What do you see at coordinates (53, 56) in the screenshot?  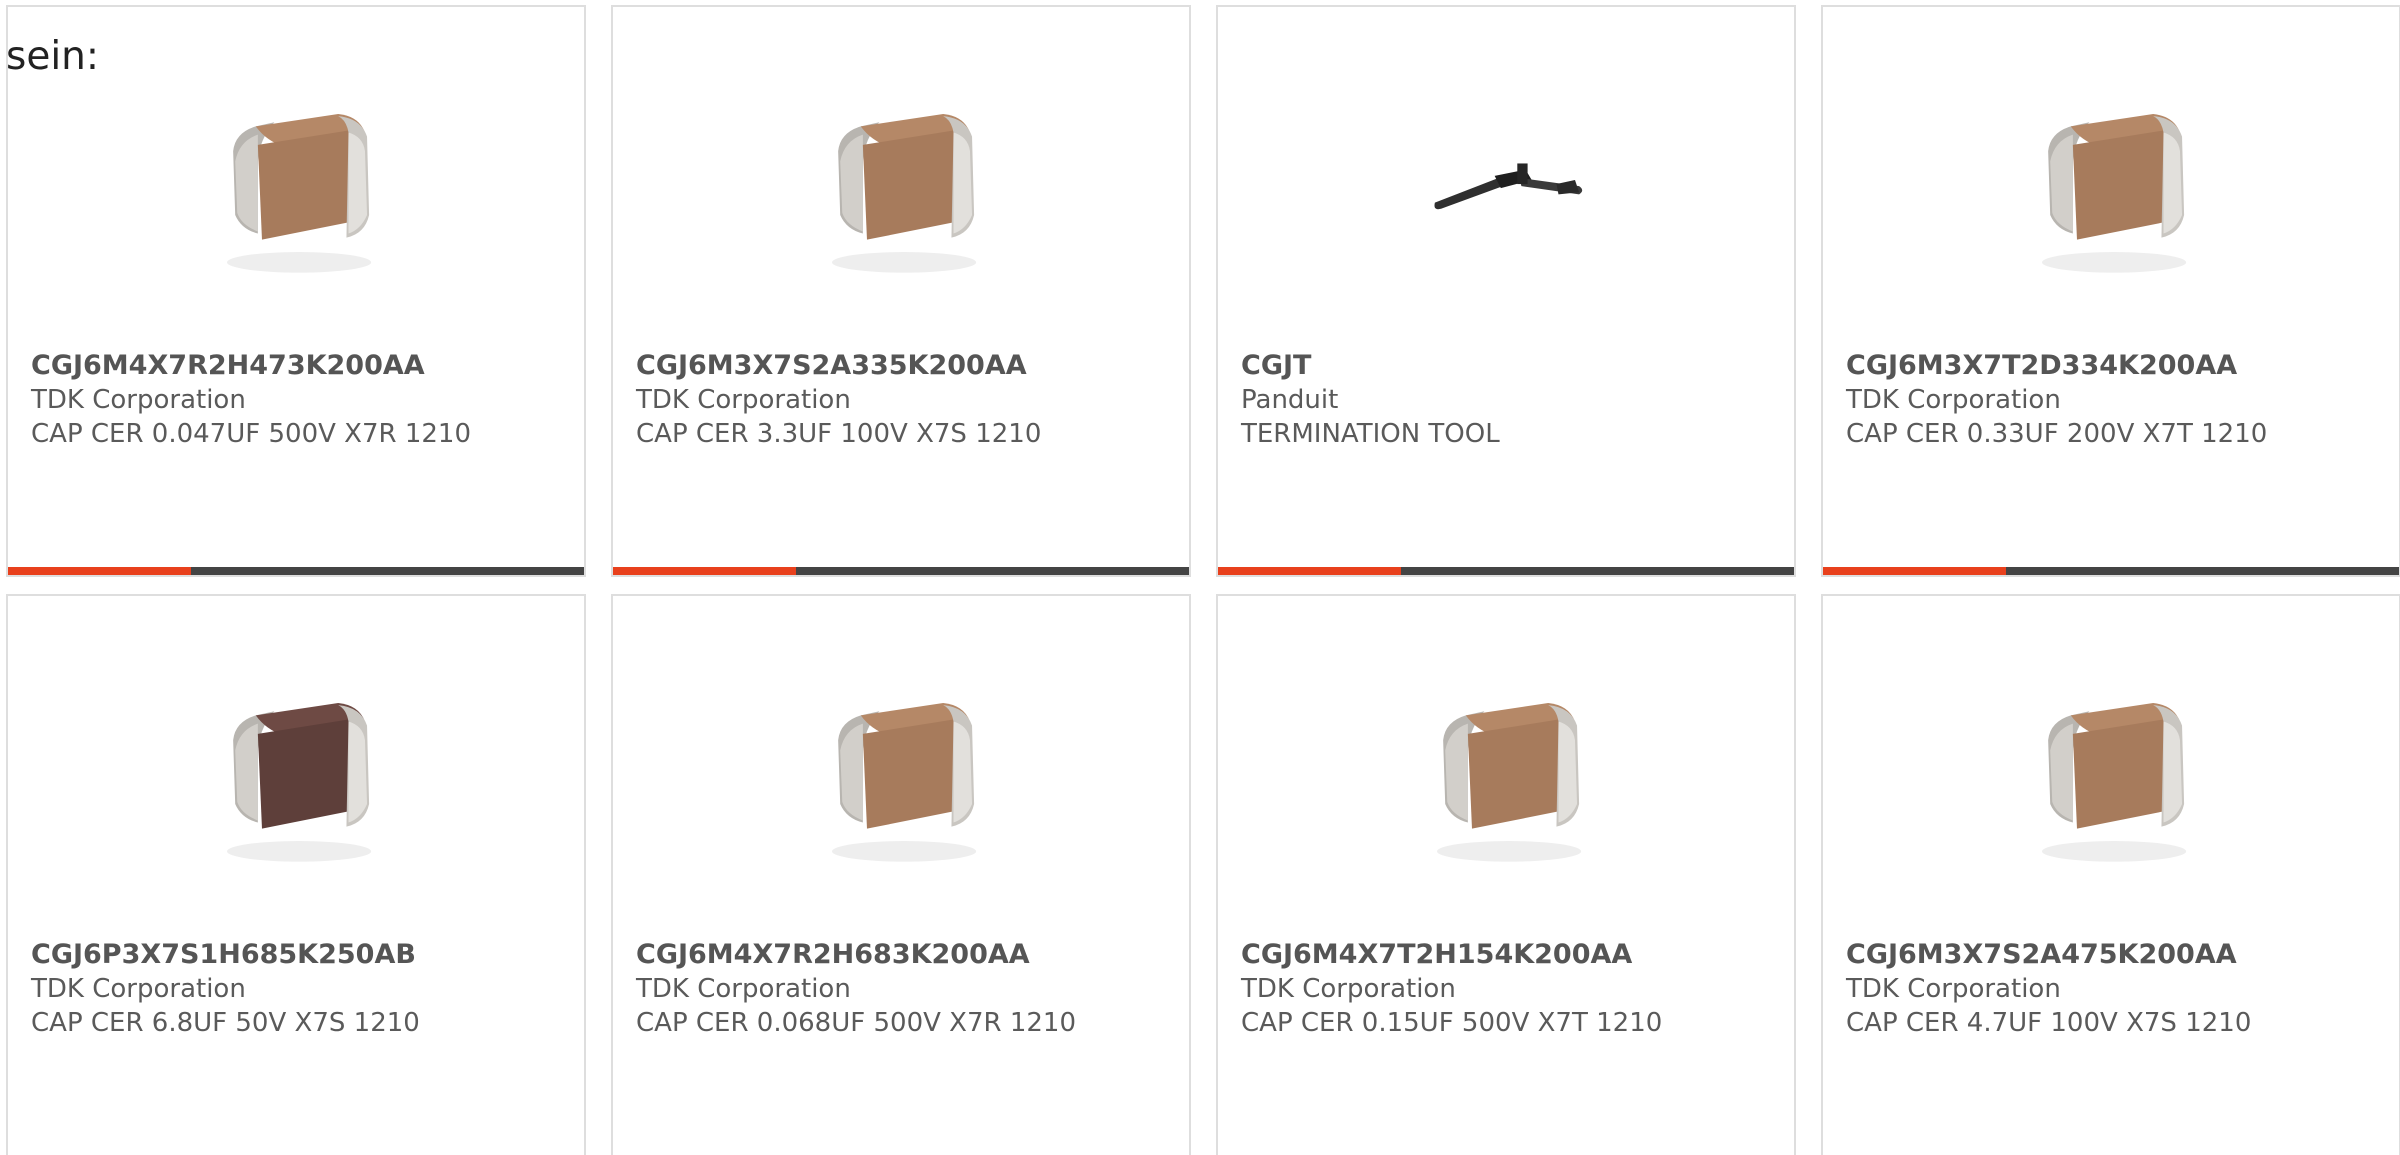 I see `intro-text: sein:` at bounding box center [53, 56].